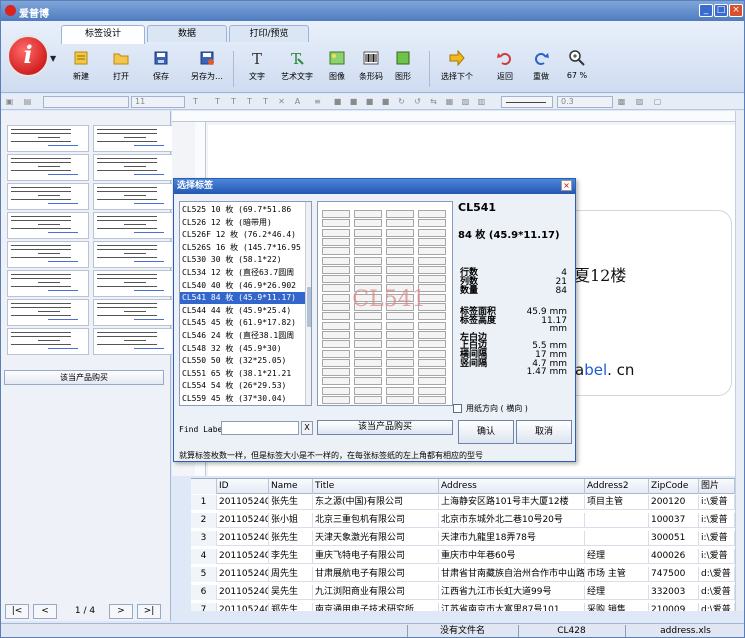  What do you see at coordinates (242, 399) in the screenshot?
I see `label-type-item: CL559 45 枚 (37*30.04)` at bounding box center [242, 399].